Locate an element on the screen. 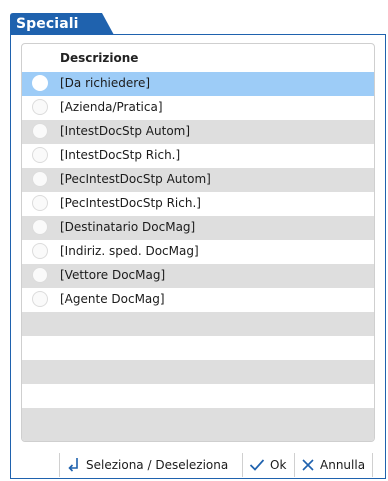  return-arrow-icon is located at coordinates (73, 465).